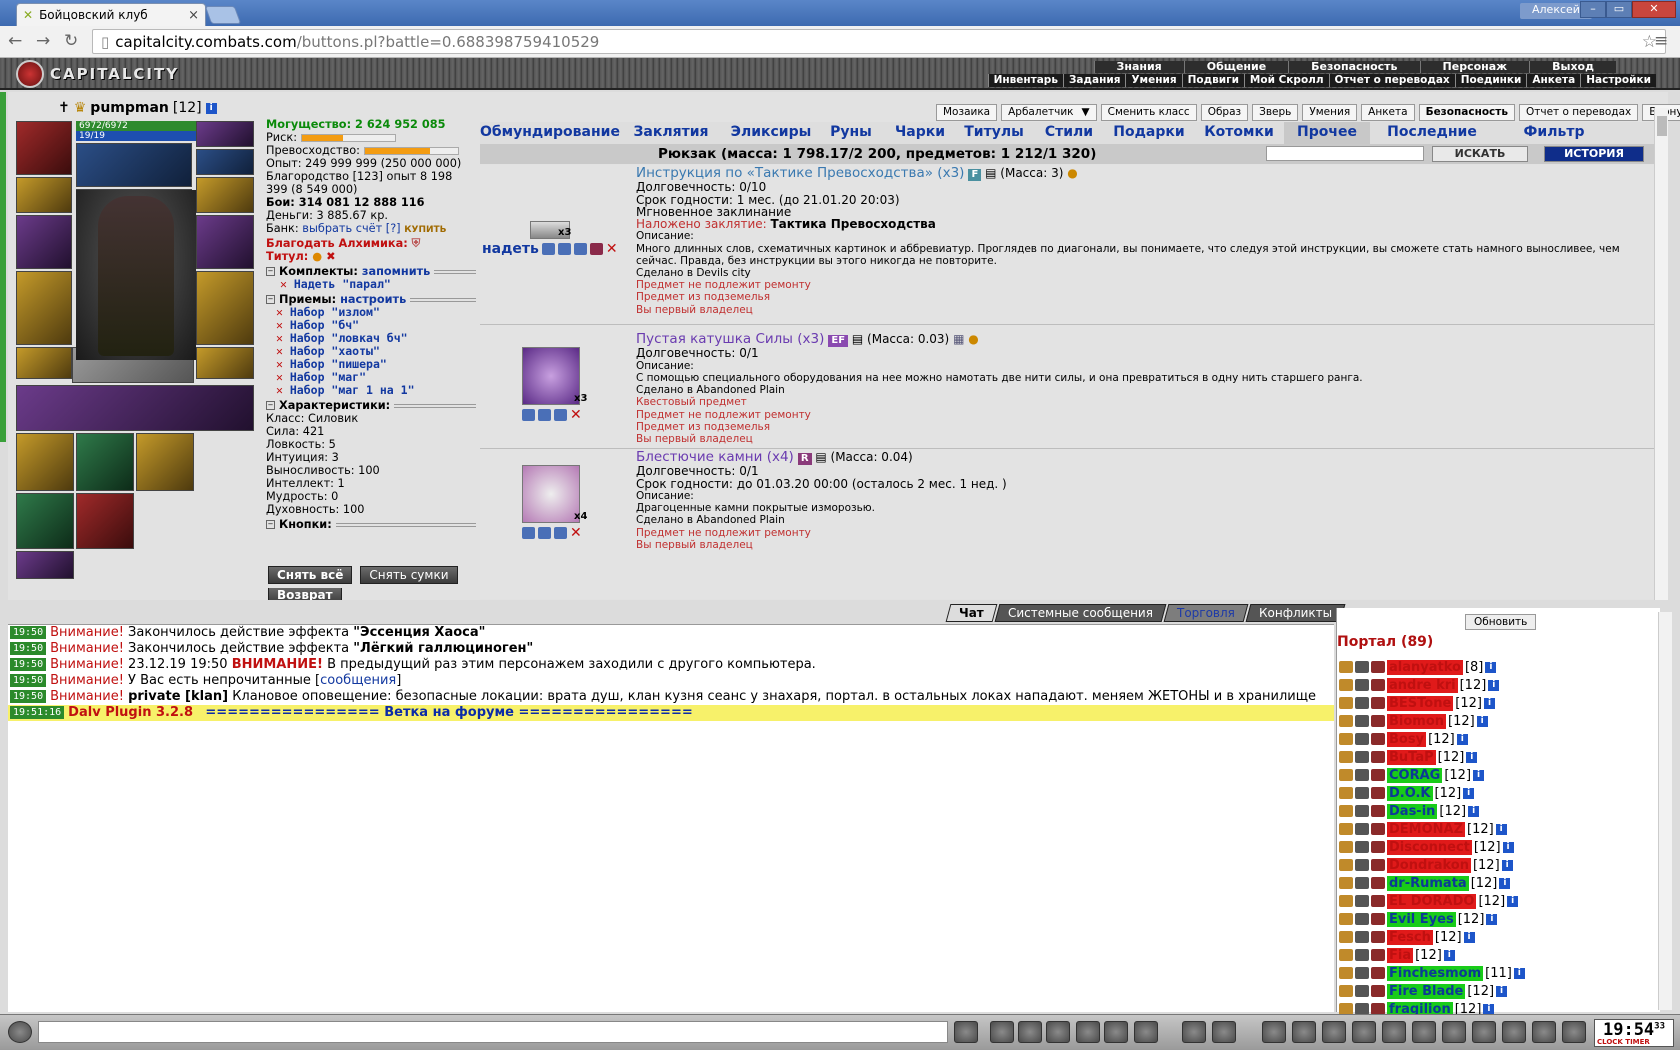 The width and height of the screenshot is (1680, 1050). What do you see at coordinates (44, 242) in the screenshot?
I see `weapon-slot` at bounding box center [44, 242].